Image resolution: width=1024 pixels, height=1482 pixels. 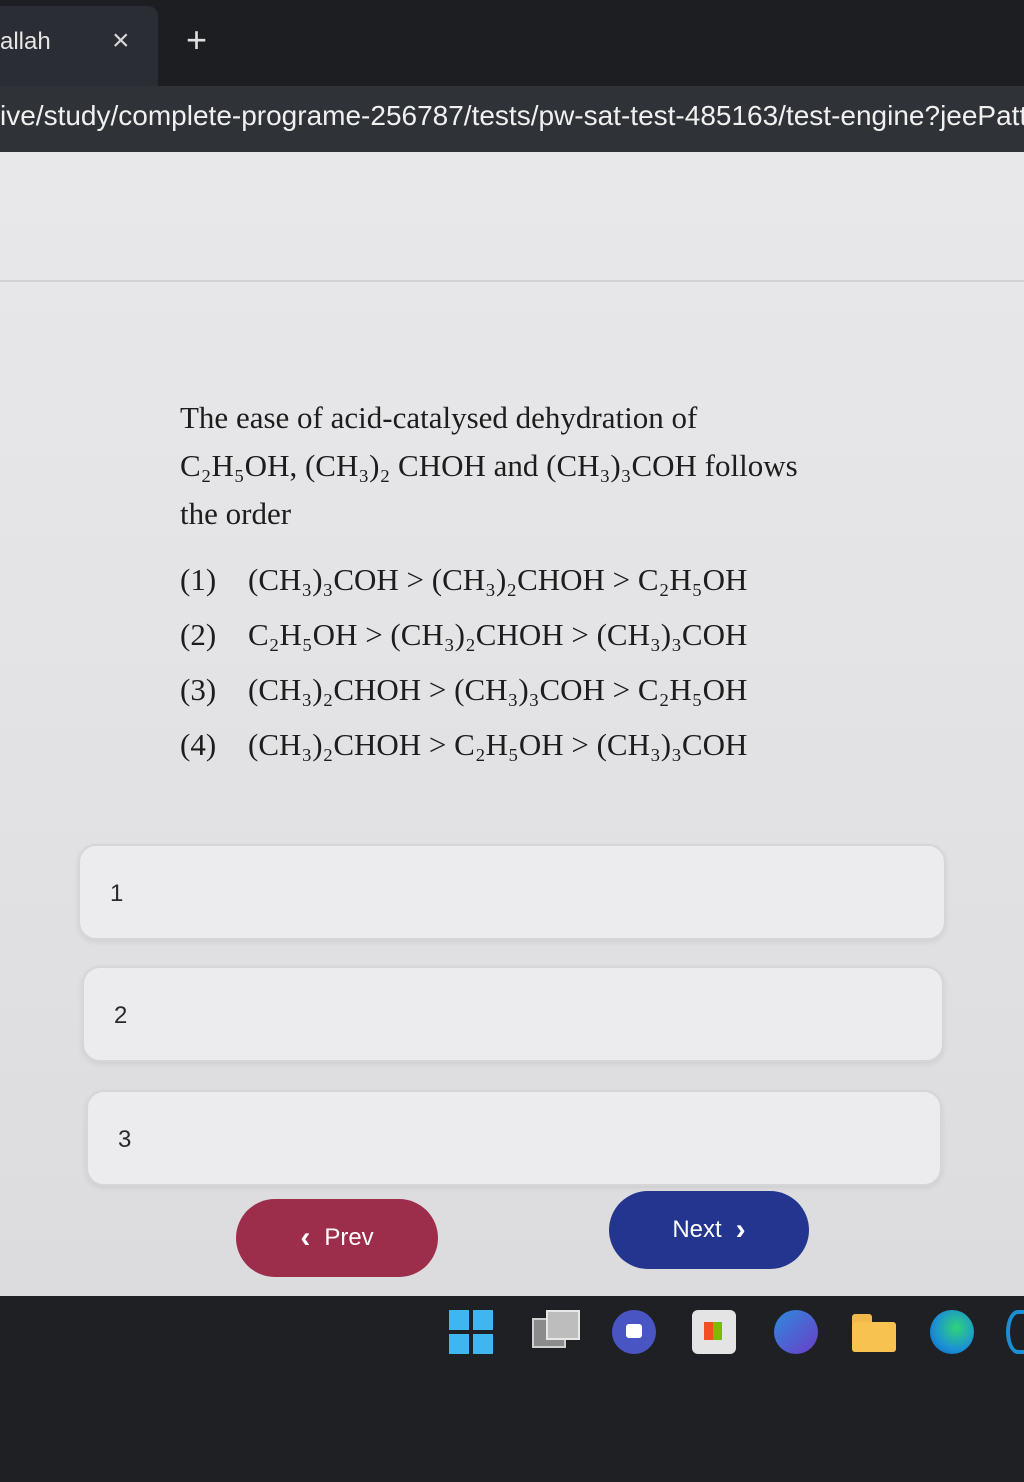 I want to click on option-1: (1) (CH₃)₃COH > (CH₃)₂CHOH > C₂H₅OH, so click(x=500, y=579).